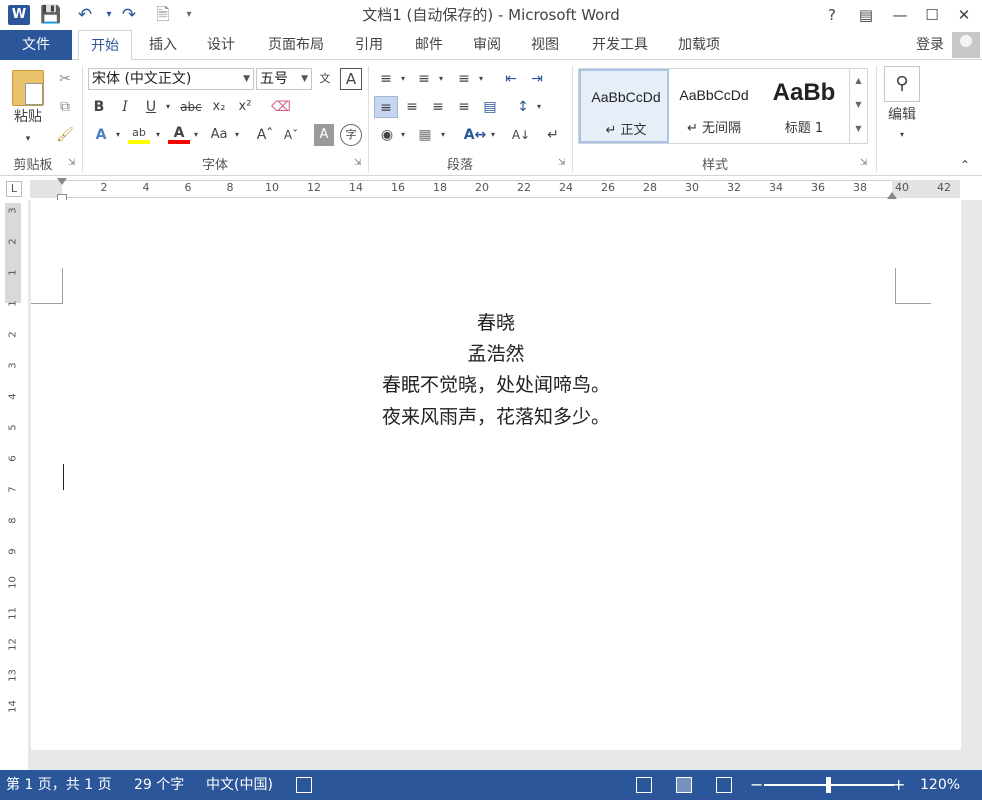  Describe the element at coordinates (14, 189) in the screenshot. I see `tab-selector: L` at that location.